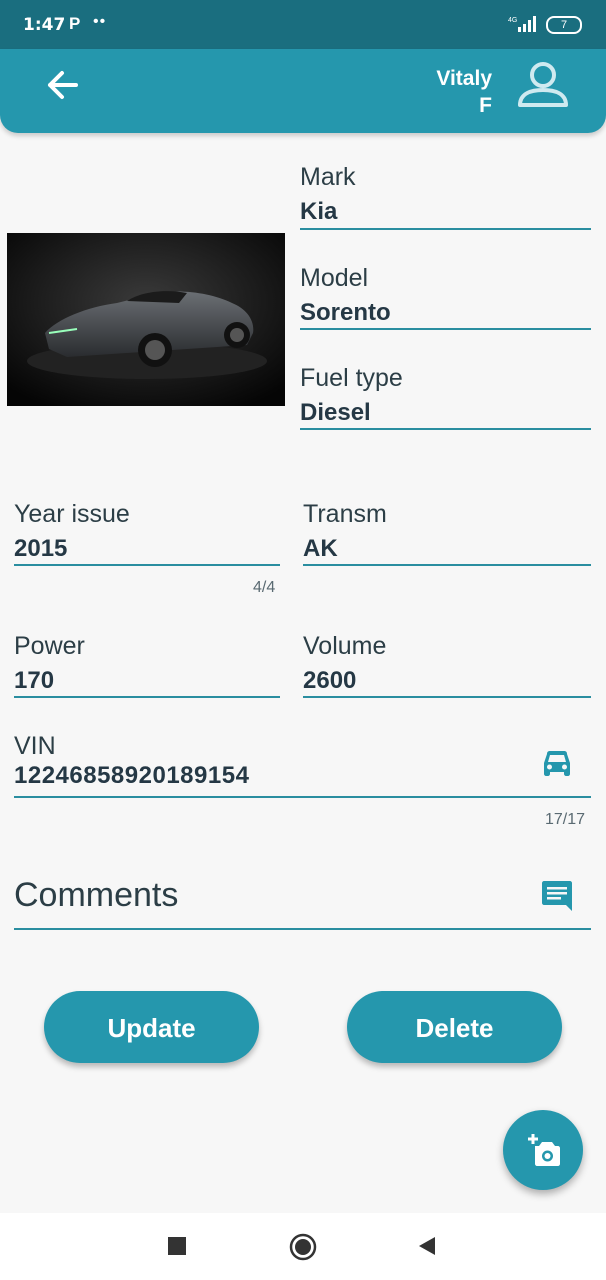 The height and width of the screenshot is (1280, 606). I want to click on model-underline, so click(445, 329).